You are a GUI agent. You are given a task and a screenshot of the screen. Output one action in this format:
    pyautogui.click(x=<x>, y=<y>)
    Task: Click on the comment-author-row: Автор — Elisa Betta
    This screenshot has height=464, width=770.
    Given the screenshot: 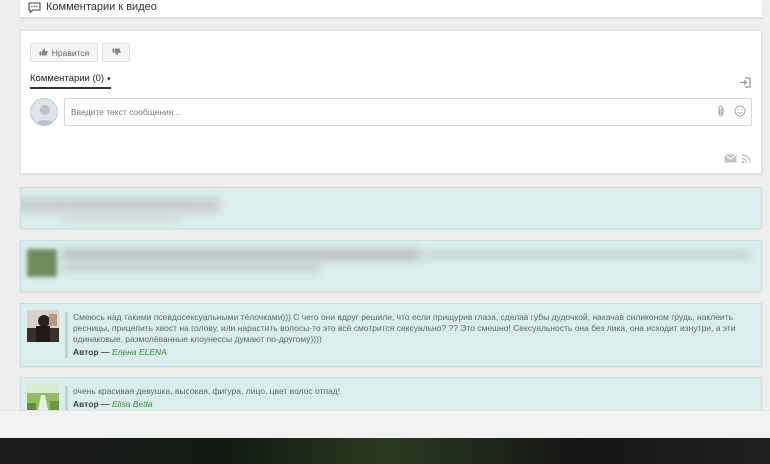 What is the action you would take?
    pyautogui.click(x=414, y=404)
    